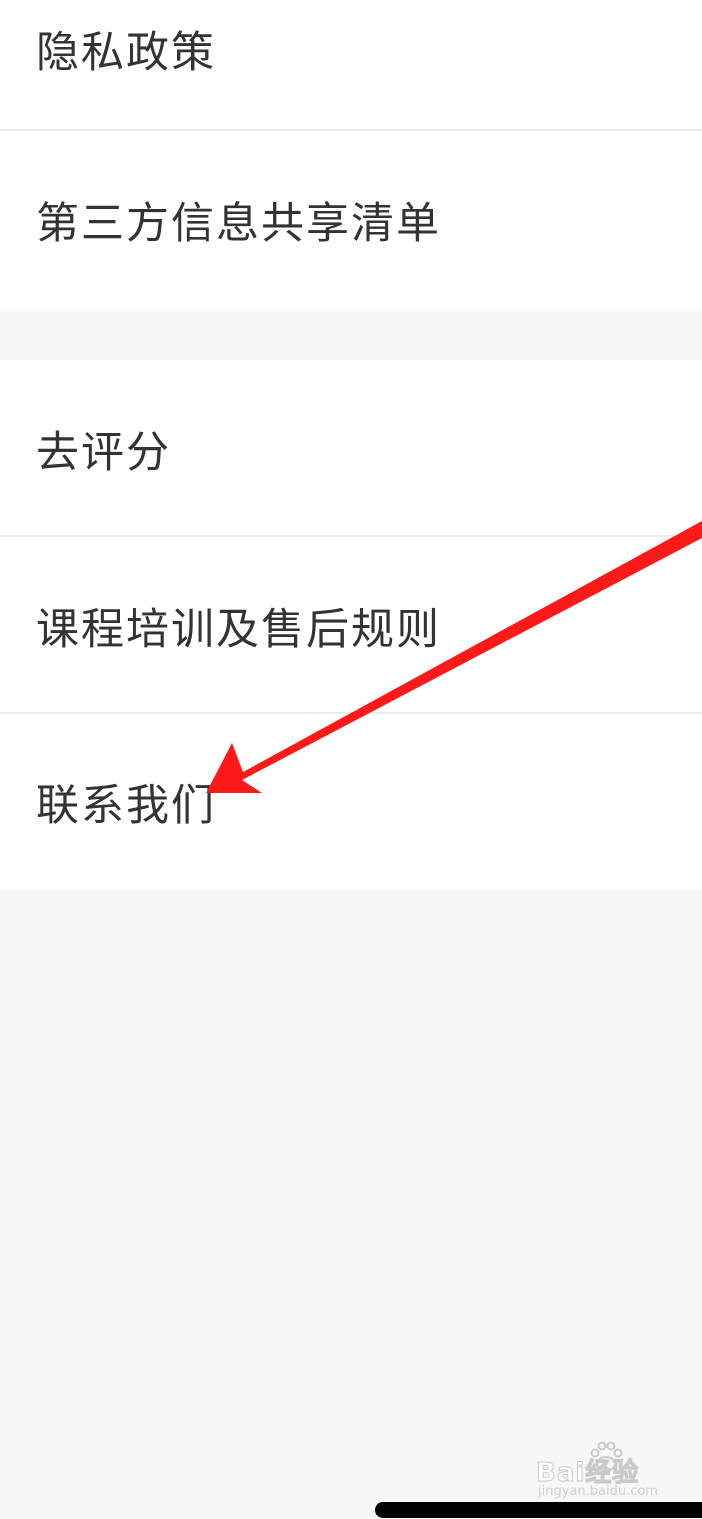 The height and width of the screenshot is (1519, 702). Describe the element at coordinates (598, 1491) in the screenshot. I see `watermark-url: jingyan.baidu.com` at that location.